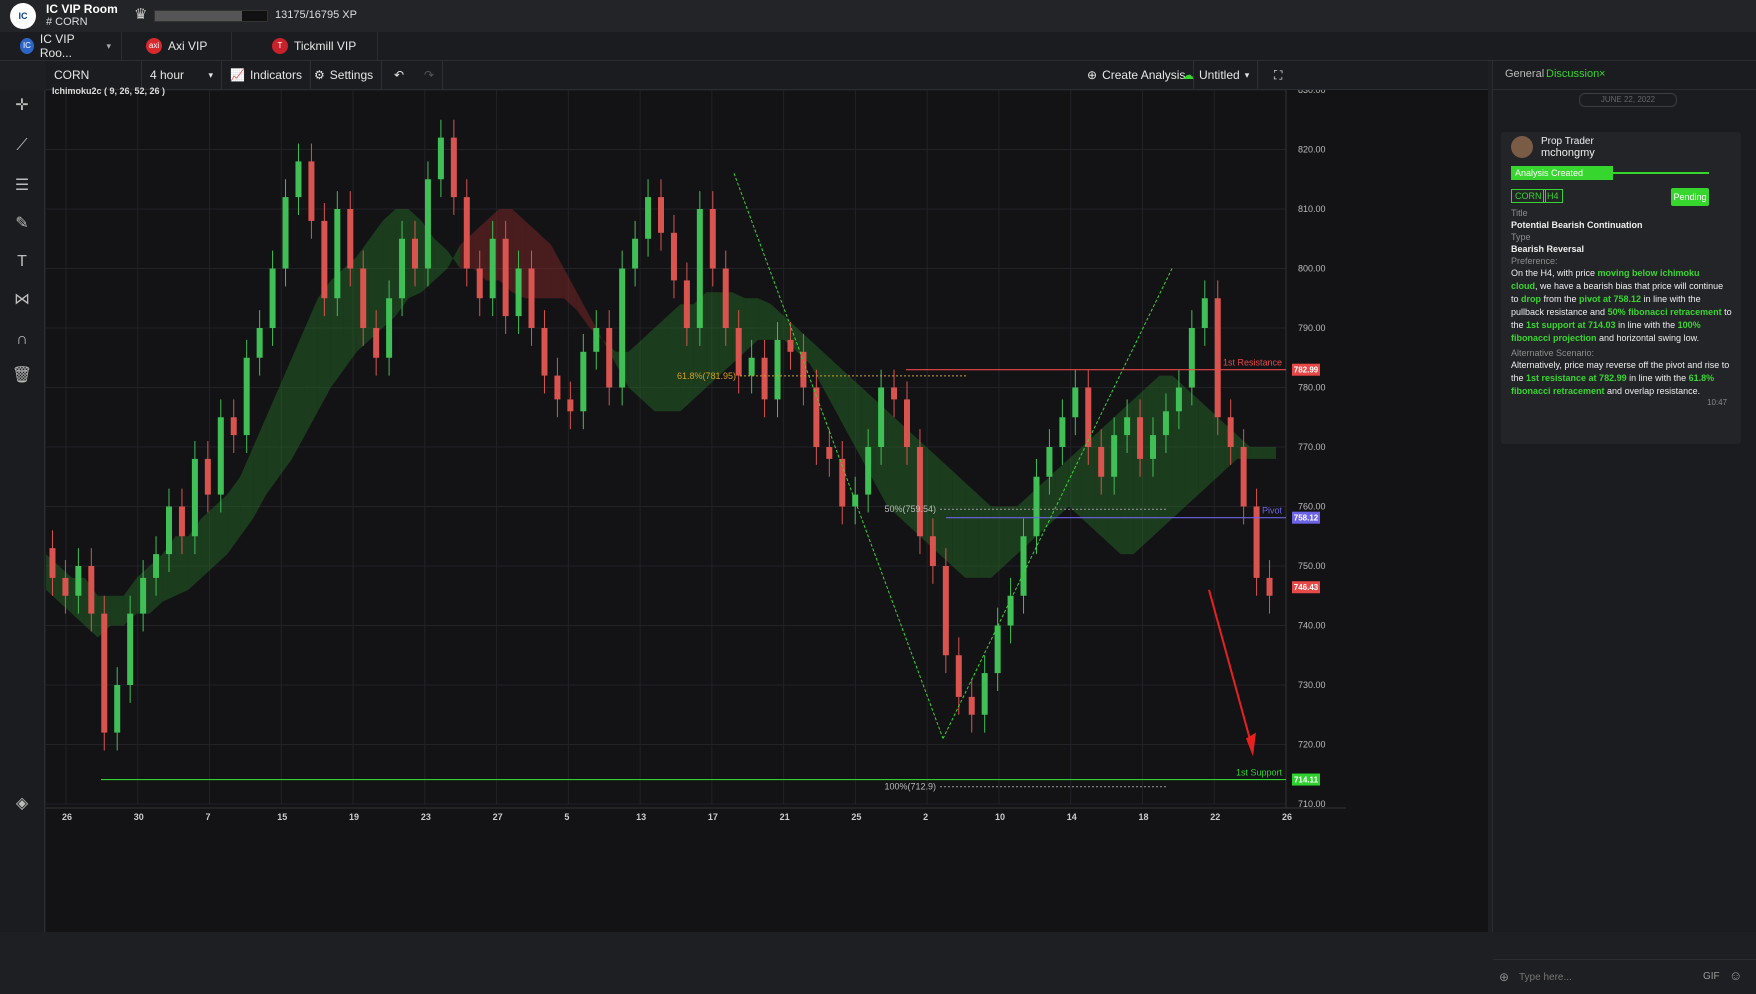 The height and width of the screenshot is (994, 1756). I want to click on tab-tickmill-vip: T Tickmill VIP, so click(320, 46).